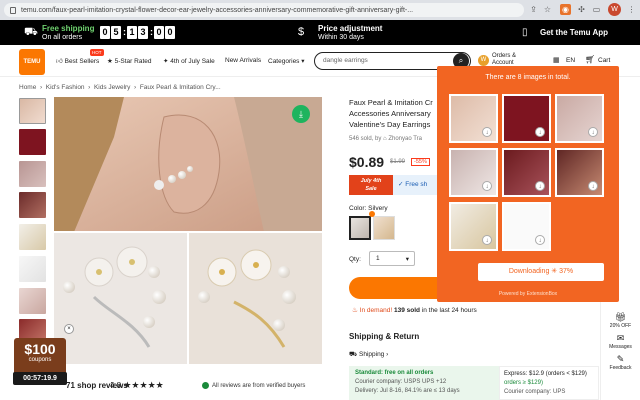 The width and height of the screenshot is (640, 400). Describe the element at coordinates (301, 114) in the screenshot. I see `download-image-icon: ⤓` at that location.